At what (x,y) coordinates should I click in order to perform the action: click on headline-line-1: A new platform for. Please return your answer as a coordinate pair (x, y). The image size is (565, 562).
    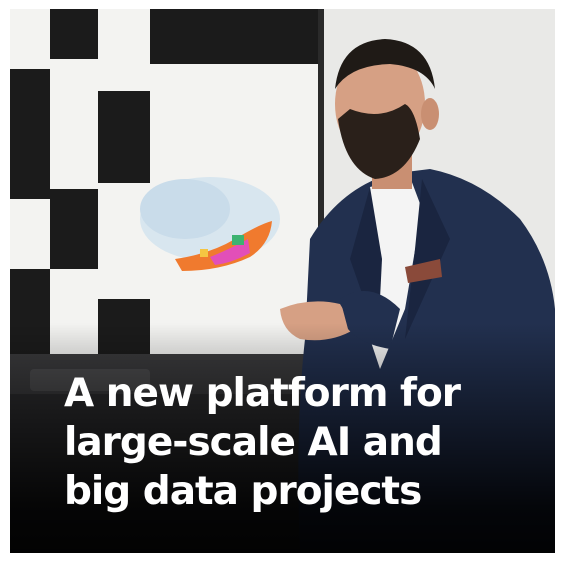
    Looking at the image, I should click on (262, 393).